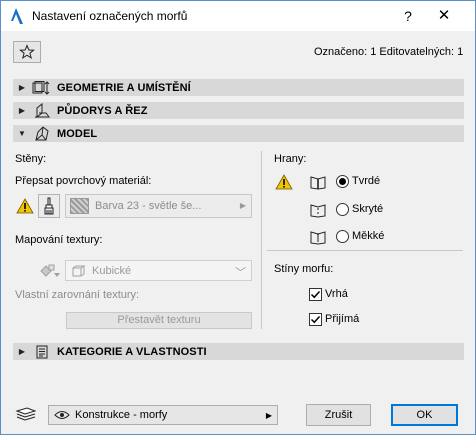 Image resolution: width=476 pixels, height=435 pixels. What do you see at coordinates (42, 351) in the screenshot?
I see `category-icon` at bounding box center [42, 351].